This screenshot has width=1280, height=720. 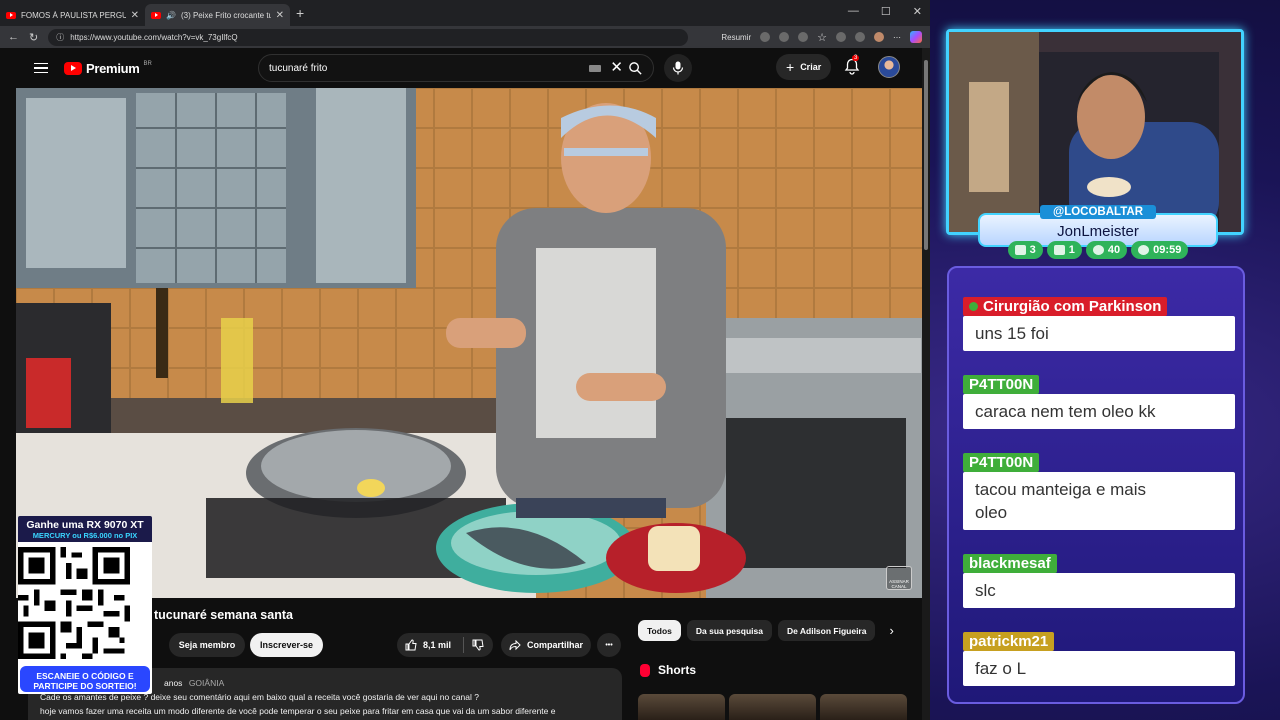 What do you see at coordinates (437, 645) in the screenshot?
I see `like-count: 8,1 mil` at bounding box center [437, 645].